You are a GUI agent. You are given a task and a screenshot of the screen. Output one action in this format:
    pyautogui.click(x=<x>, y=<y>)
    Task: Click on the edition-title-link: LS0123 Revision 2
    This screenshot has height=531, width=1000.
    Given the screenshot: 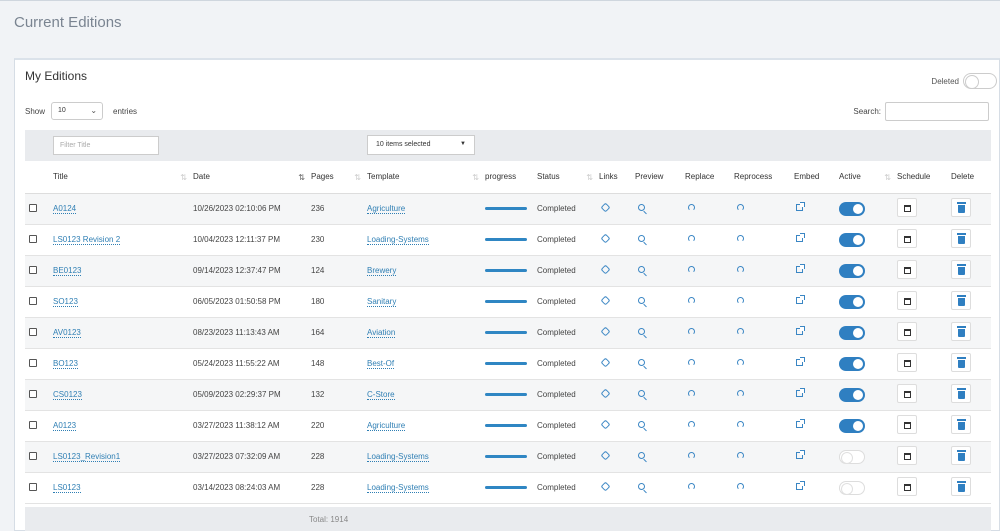 What is the action you would take?
    pyautogui.click(x=87, y=240)
    